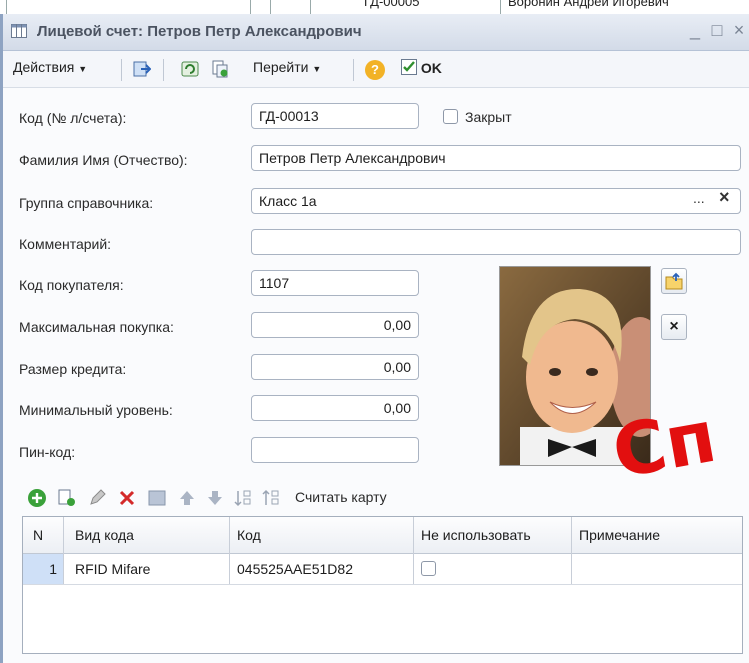  I want to click on end-edit-icon, so click(157, 498).